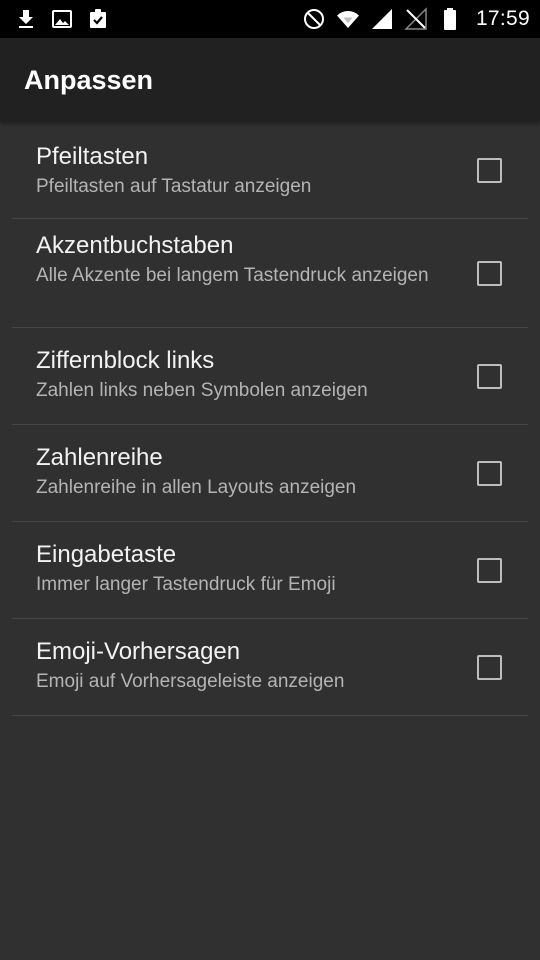 Image resolution: width=540 pixels, height=960 pixels. Describe the element at coordinates (202, 390) in the screenshot. I see `setting-summary: Zahlen links neben Symbolen anzeigen` at that location.